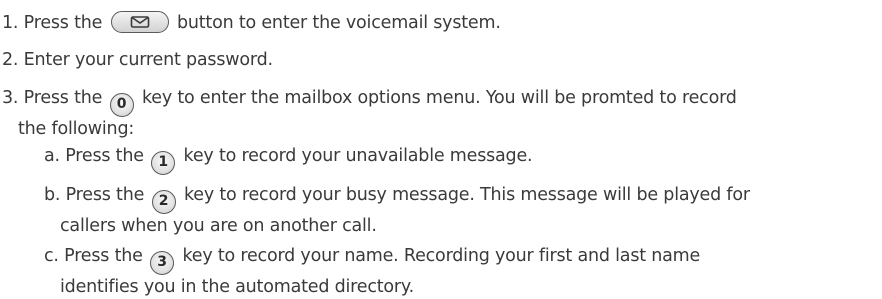 The width and height of the screenshot is (882, 299). What do you see at coordinates (76, 129) in the screenshot?
I see `step-3-continuation: the following:` at bounding box center [76, 129].